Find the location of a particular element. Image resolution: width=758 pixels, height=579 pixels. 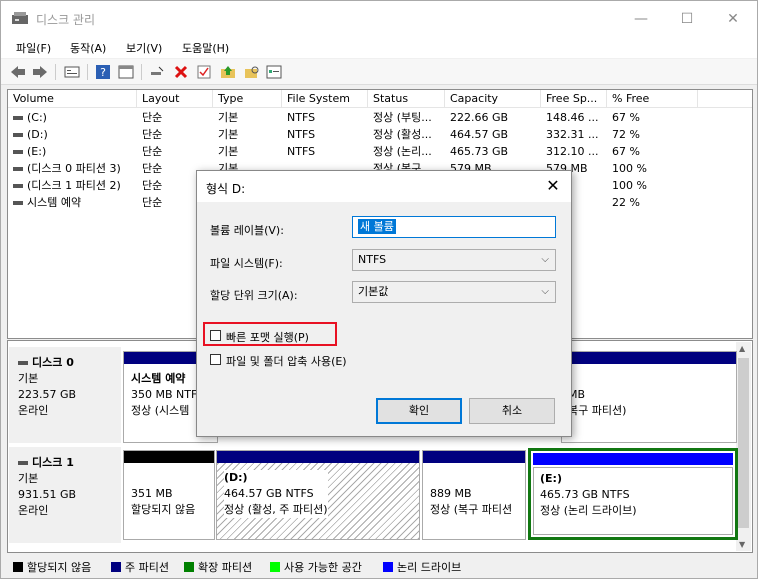

toolbar: ? is located at coordinates (379, 72).